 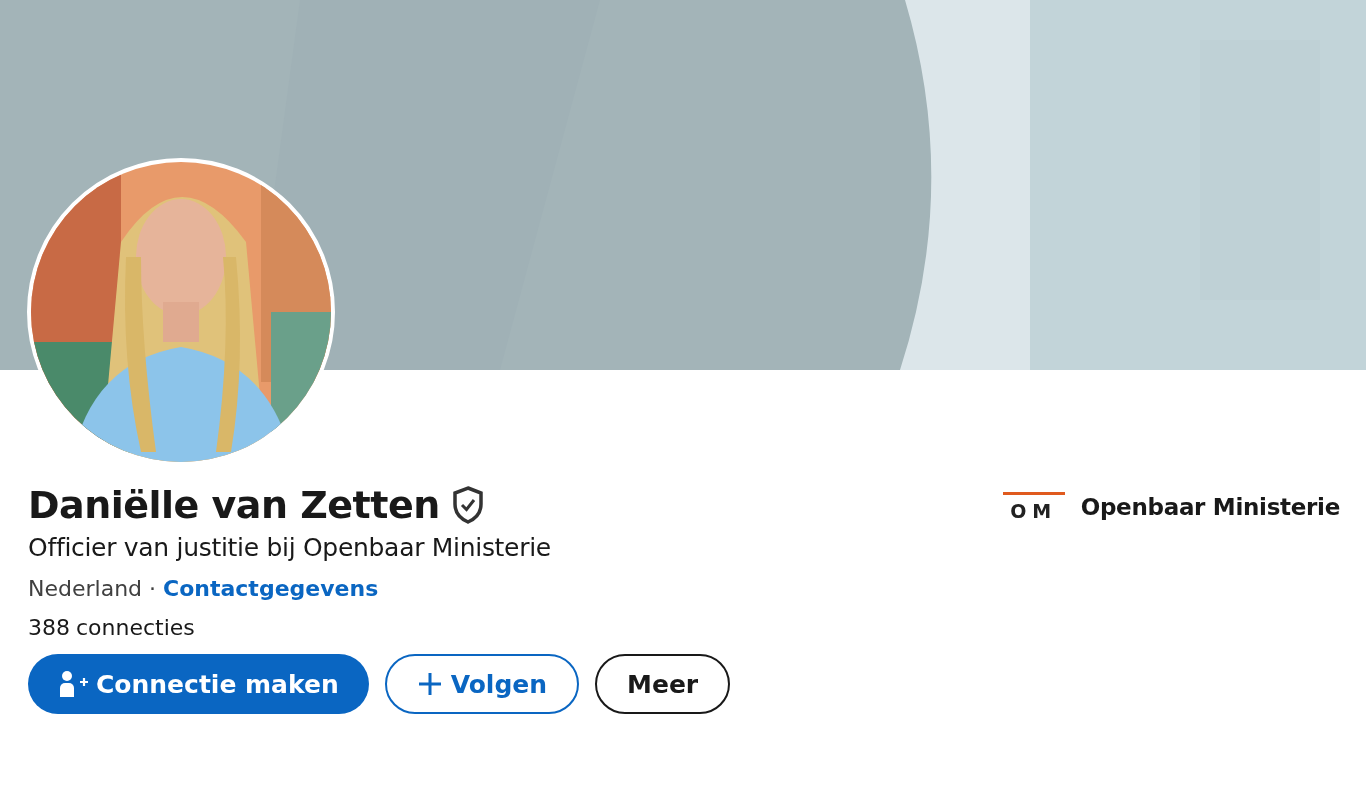 I want to click on plus-icon, so click(x=429, y=684).